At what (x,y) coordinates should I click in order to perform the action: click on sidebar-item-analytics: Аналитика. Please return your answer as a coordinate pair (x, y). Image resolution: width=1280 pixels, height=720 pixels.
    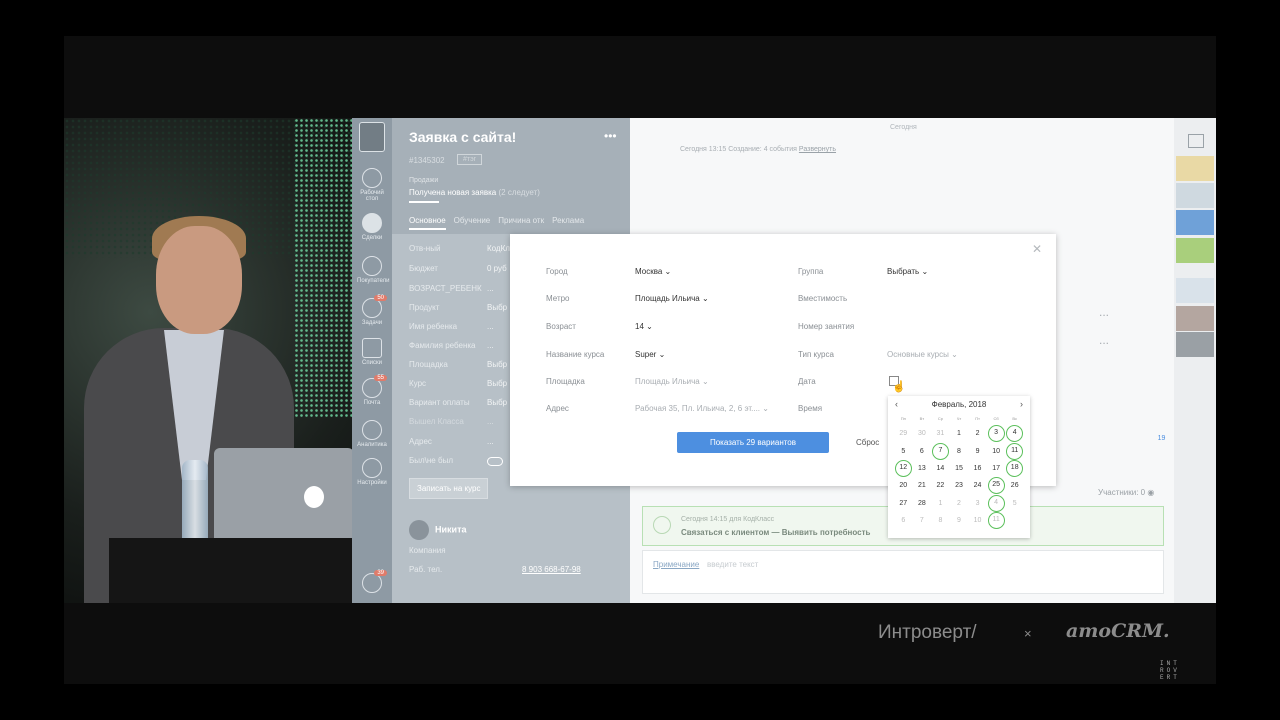
    Looking at the image, I should click on (372, 434).